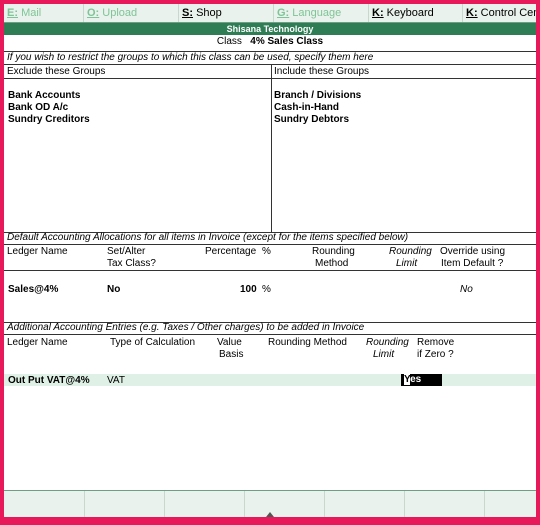 The image size is (540, 525). What do you see at coordinates (307, 342) in the screenshot?
I see `add-col-rounding: Rounding Method` at bounding box center [307, 342].